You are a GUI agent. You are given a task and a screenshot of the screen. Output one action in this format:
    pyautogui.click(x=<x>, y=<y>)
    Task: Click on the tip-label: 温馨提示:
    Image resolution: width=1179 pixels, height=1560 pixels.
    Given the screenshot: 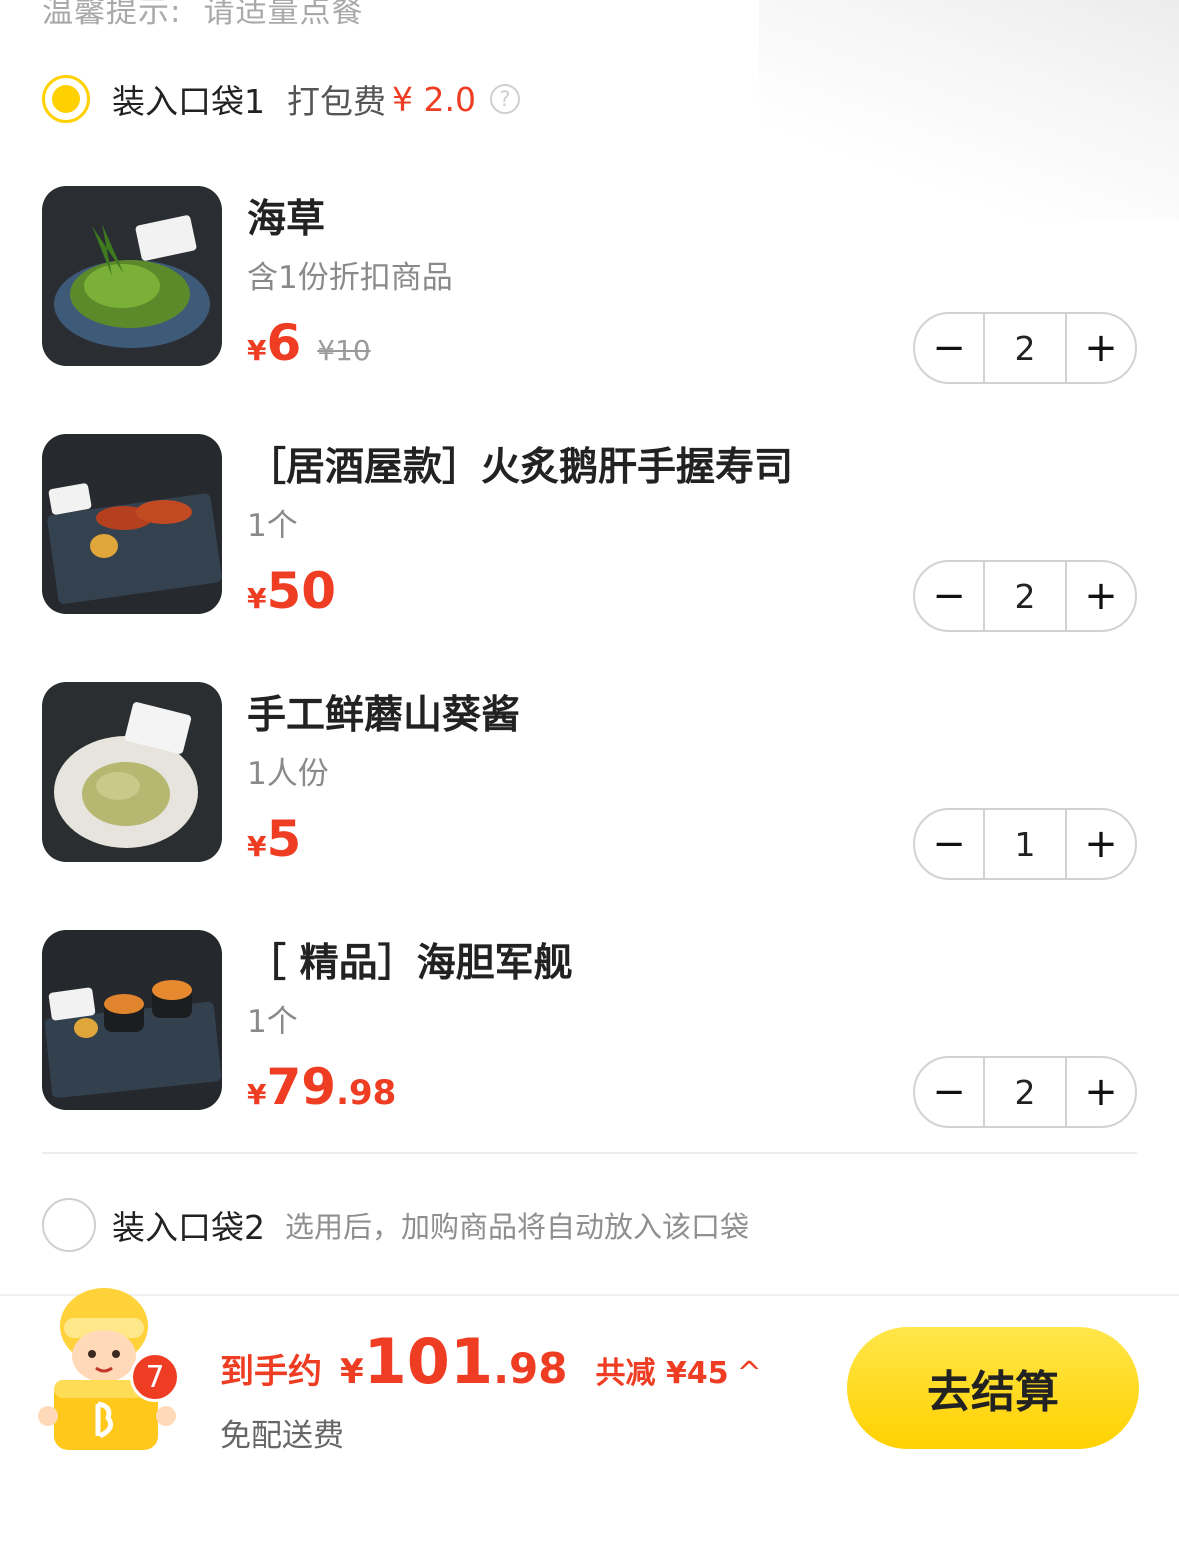 What is the action you would take?
    pyautogui.click(x=112, y=15)
    